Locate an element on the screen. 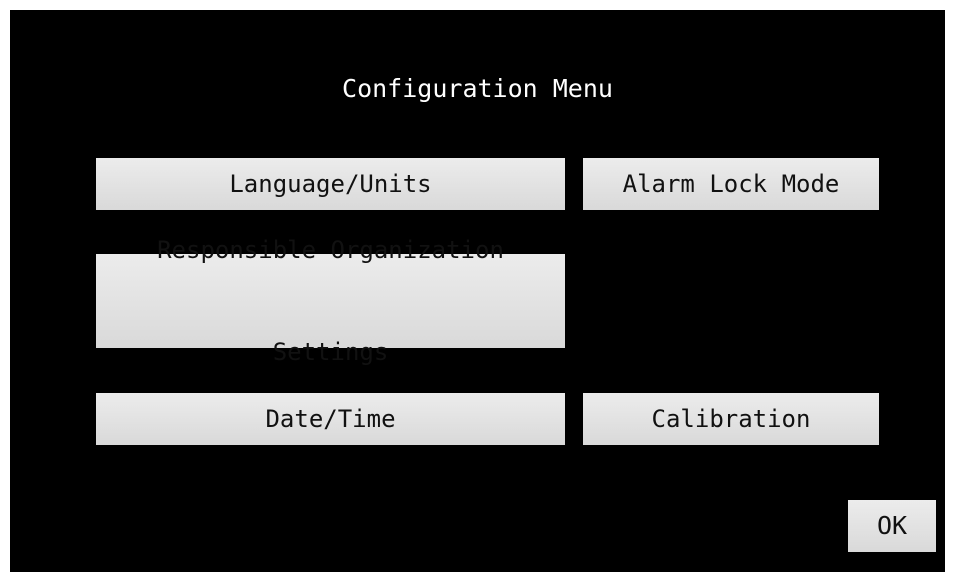 This screenshot has height=581, width=953. responsible-organization-label-line1: Responsible Organization is located at coordinates (330, 250).